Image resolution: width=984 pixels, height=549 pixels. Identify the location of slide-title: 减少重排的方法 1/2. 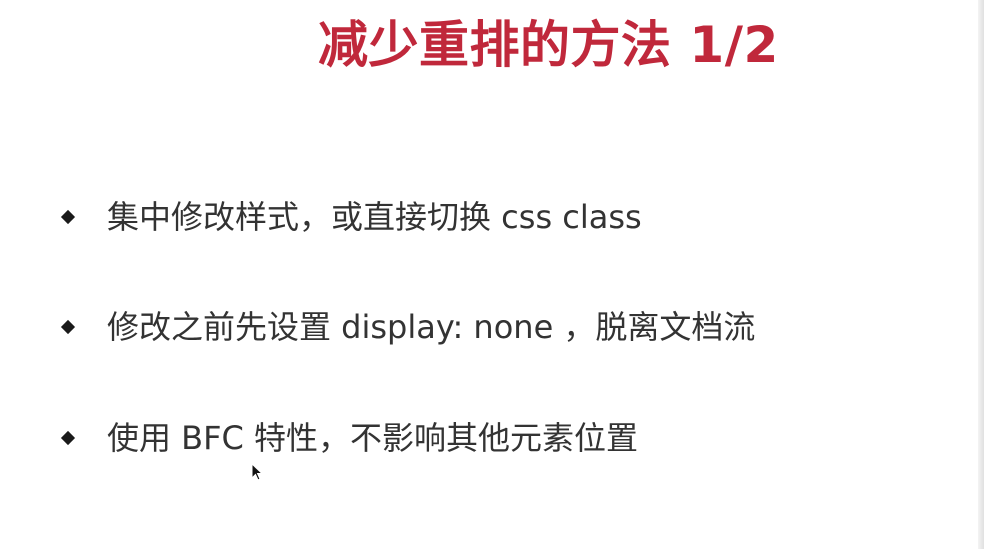
(548, 45).